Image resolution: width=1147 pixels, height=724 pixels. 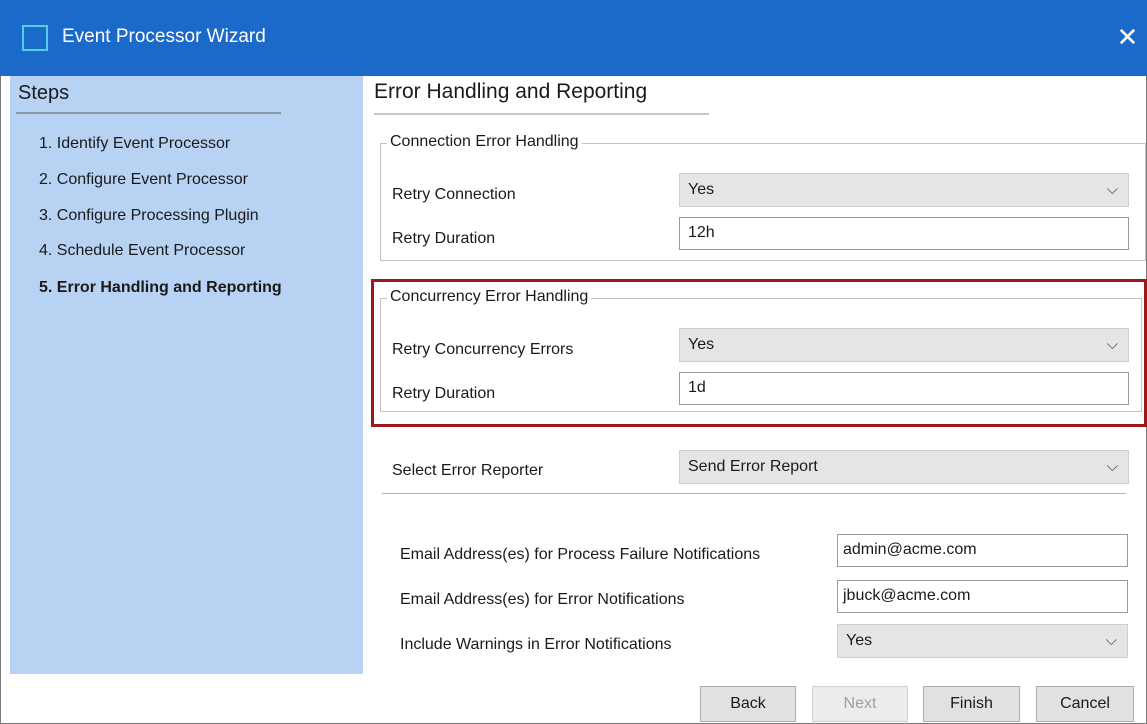 What do you see at coordinates (149, 216) in the screenshot?
I see `step-configure-processing-plugin: 3. Configure Processing Plugin` at bounding box center [149, 216].